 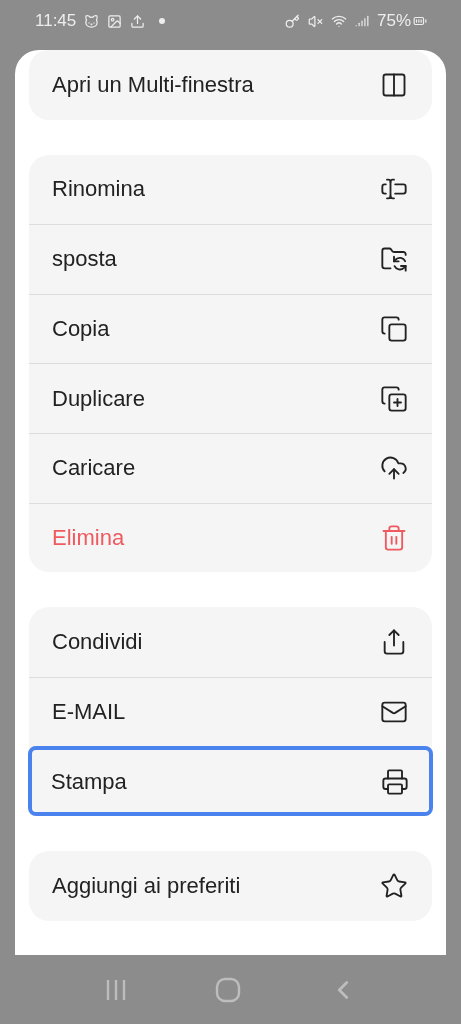 I want to click on copy-icon, so click(x=394, y=329).